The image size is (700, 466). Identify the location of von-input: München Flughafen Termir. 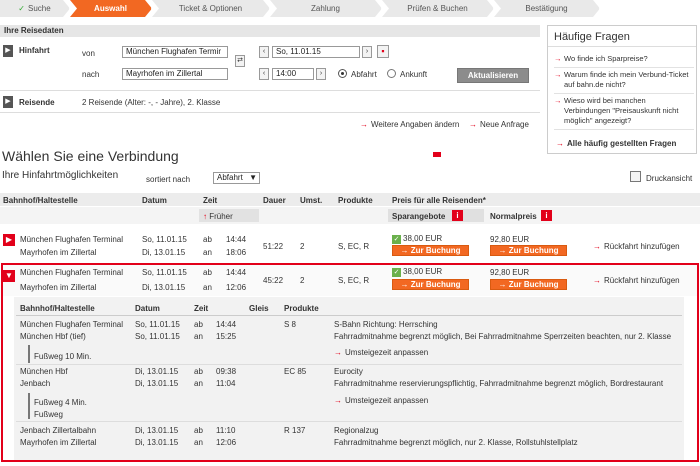
(175, 52).